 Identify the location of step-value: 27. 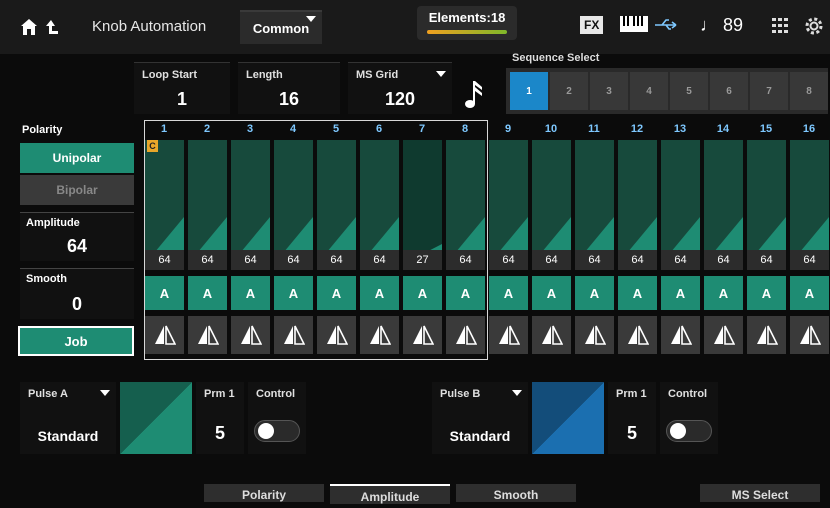
(422, 260).